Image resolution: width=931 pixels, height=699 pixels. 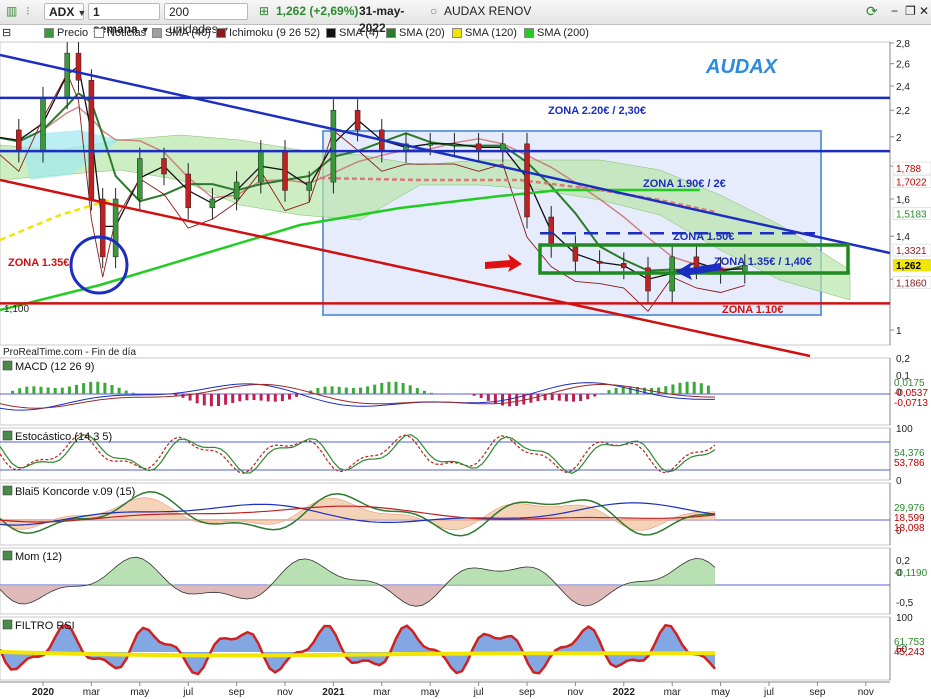 I want to click on panel-title: MACD (12 26 9), so click(x=54, y=367).